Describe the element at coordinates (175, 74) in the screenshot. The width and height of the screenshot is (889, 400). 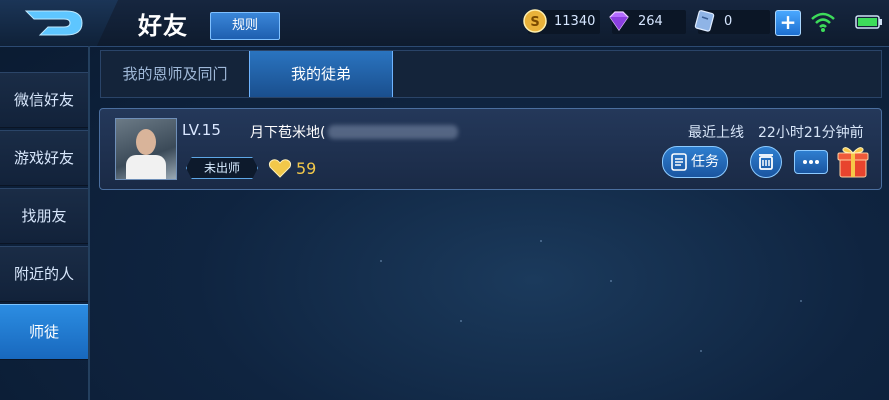
I see `tab-my-mentor: 我的恩师及同门` at that location.